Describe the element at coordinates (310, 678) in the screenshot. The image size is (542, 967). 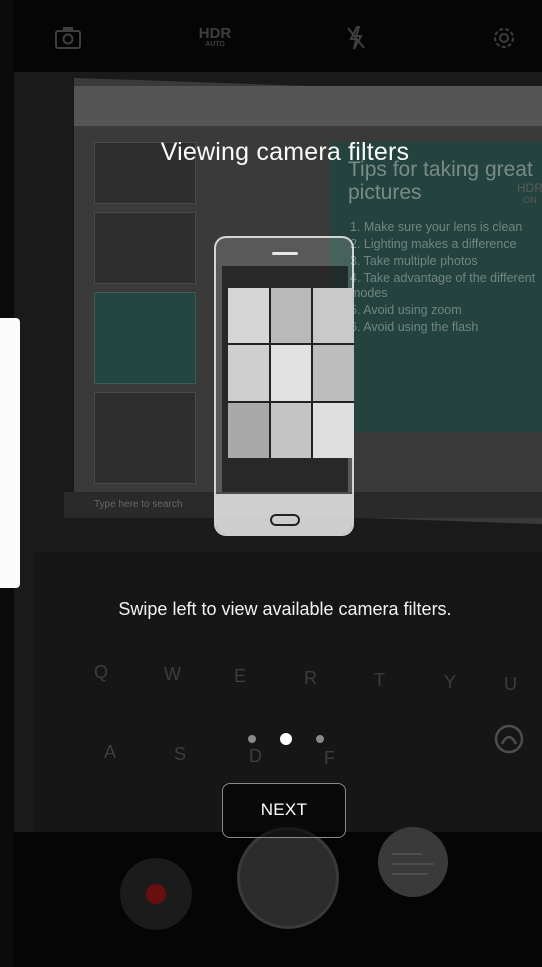
I see `keyboard-key: R` at that location.